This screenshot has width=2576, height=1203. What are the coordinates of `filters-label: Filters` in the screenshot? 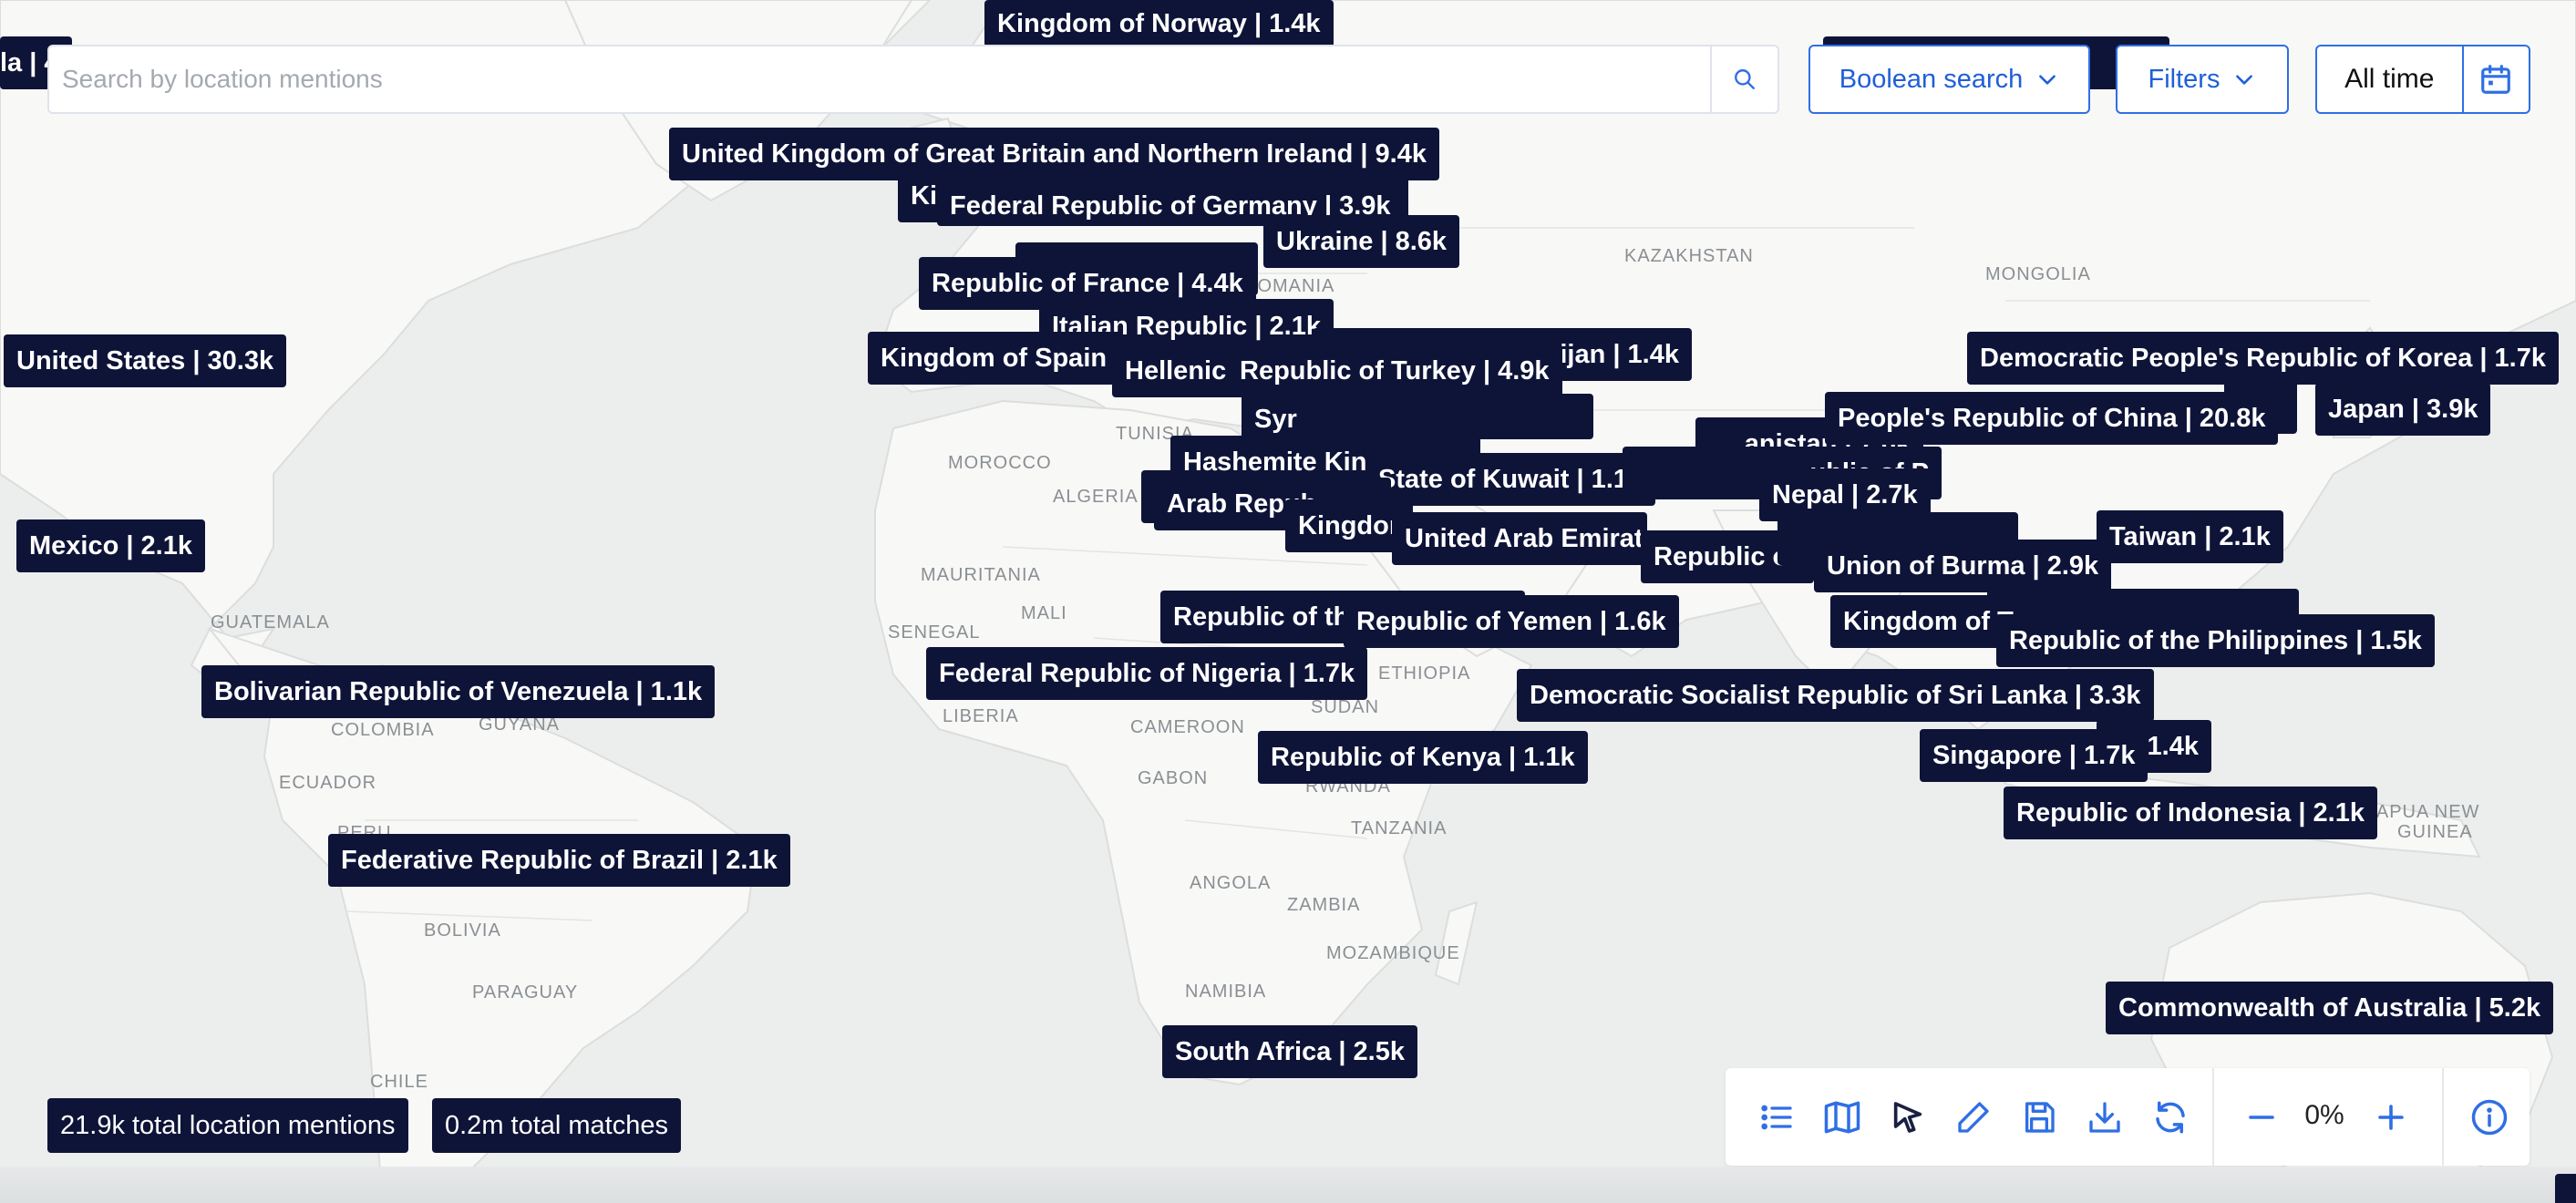 It's located at (2184, 79).